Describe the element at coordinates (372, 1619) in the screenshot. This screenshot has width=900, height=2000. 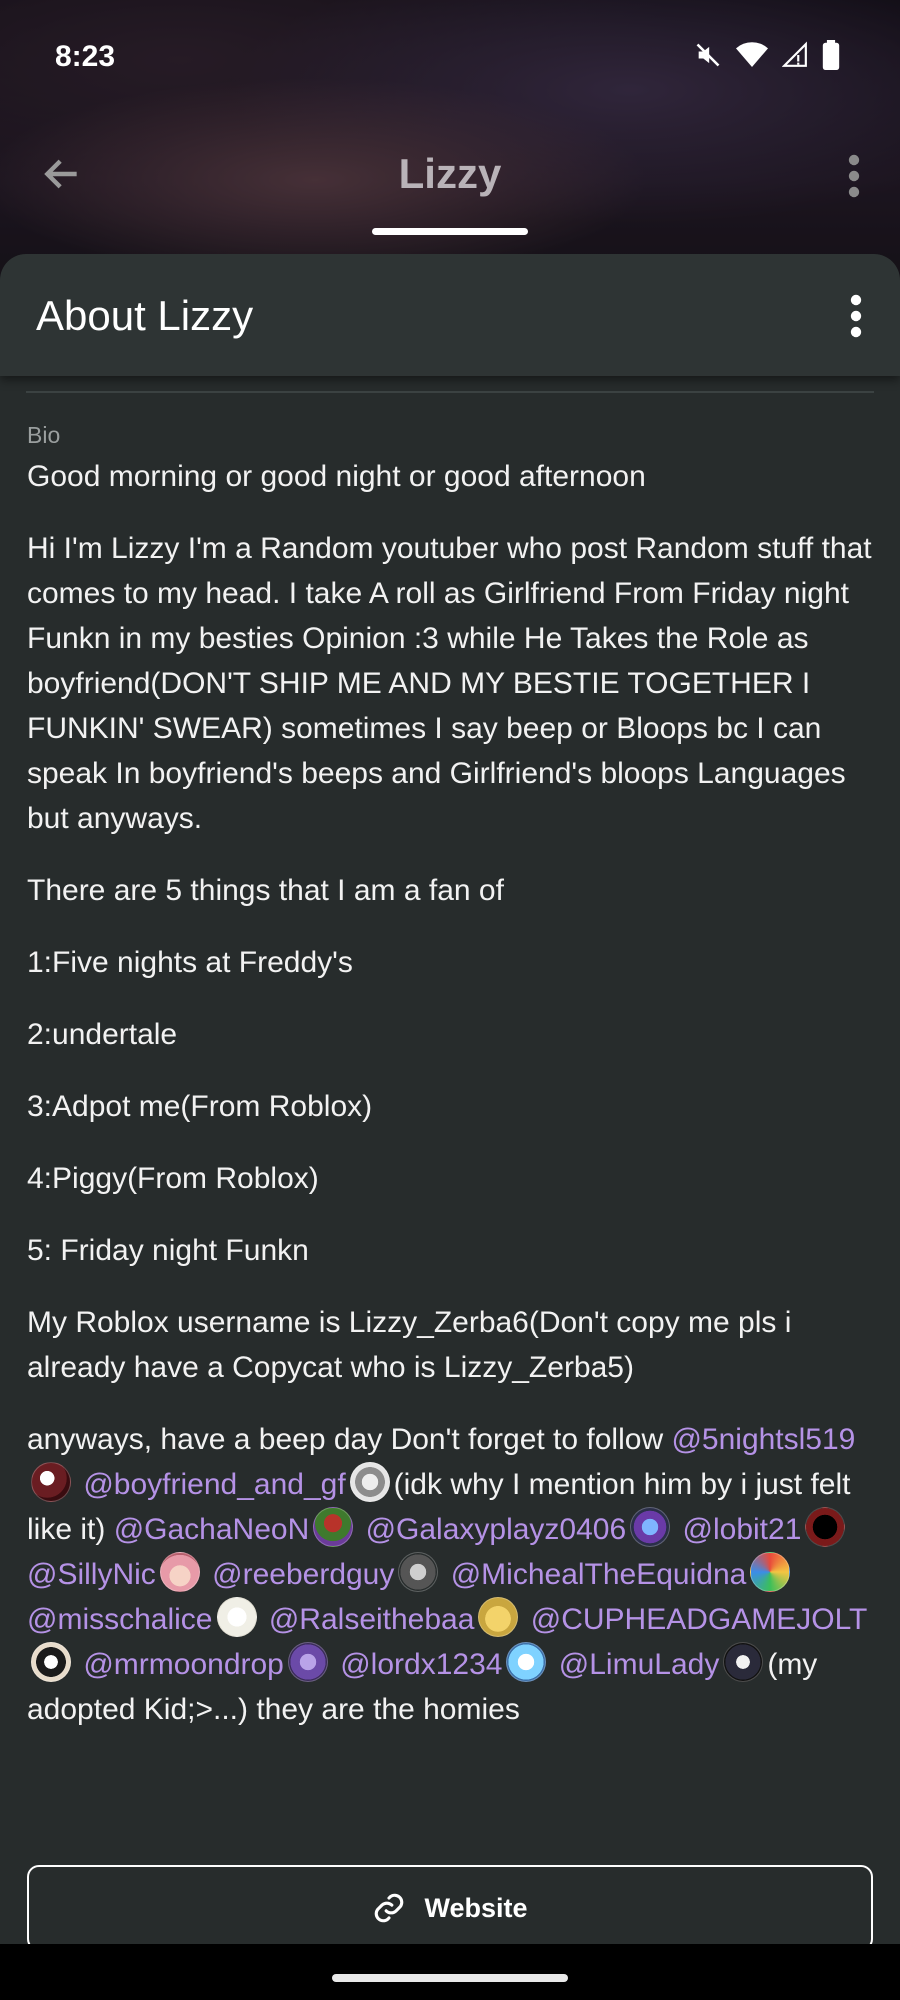
I see `mention-link: @Ralseithebaa` at that location.